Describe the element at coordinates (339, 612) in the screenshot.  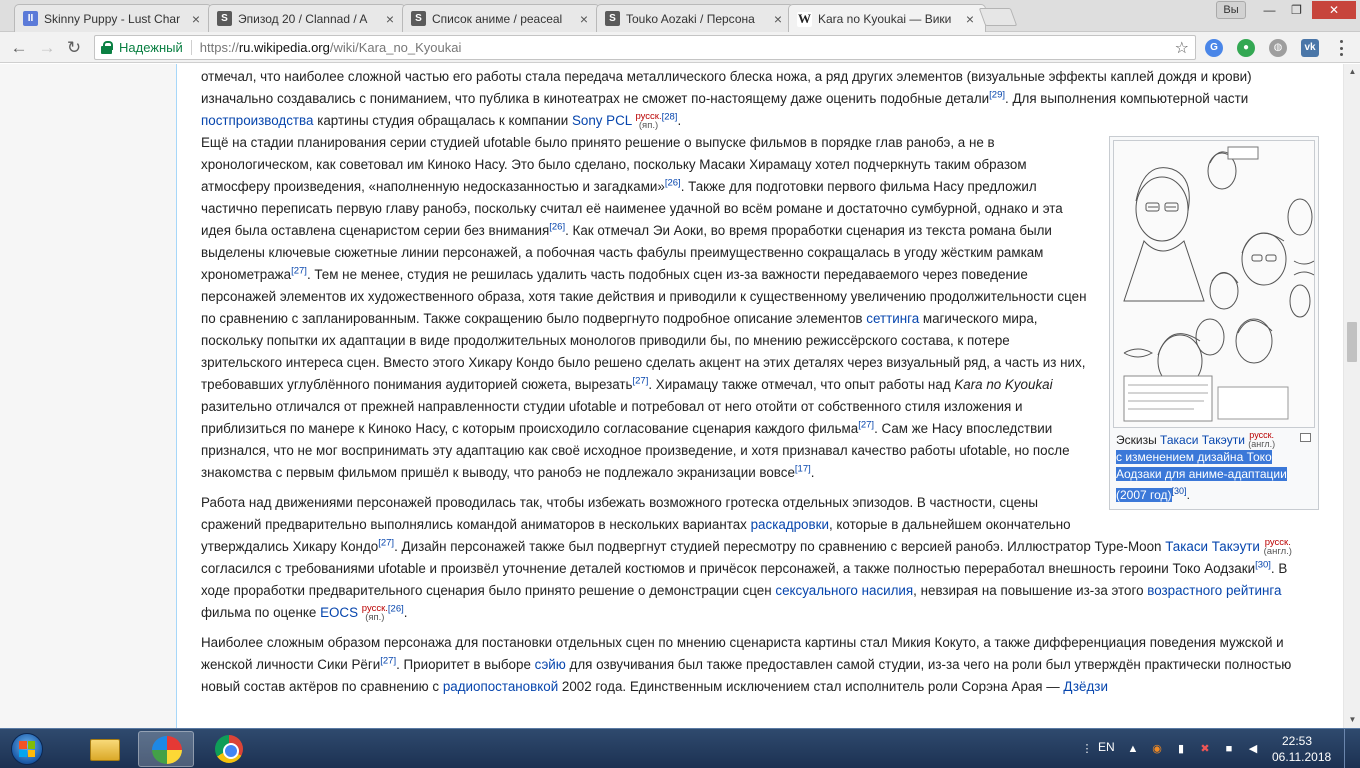
I see `link-eocs: EOCS` at that location.